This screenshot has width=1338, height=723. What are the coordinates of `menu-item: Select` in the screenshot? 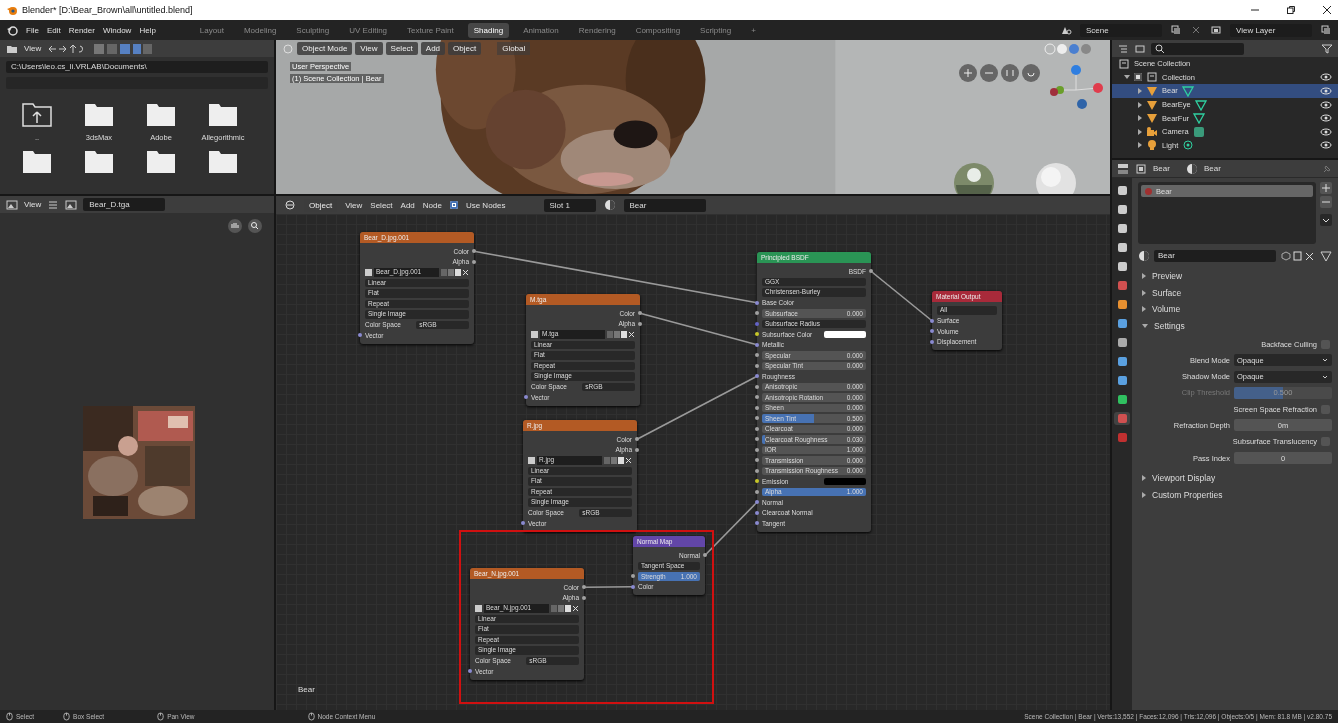 It's located at (381, 205).